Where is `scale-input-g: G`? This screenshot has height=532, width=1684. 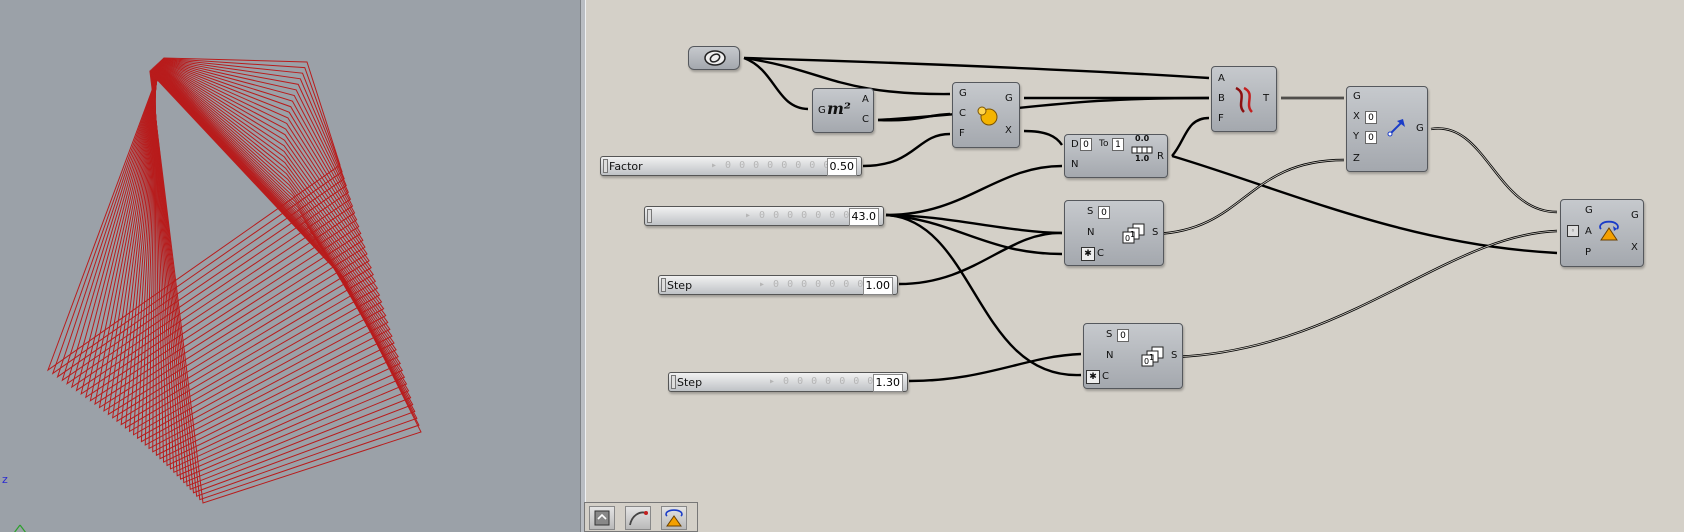 scale-input-g: G is located at coordinates (963, 93).